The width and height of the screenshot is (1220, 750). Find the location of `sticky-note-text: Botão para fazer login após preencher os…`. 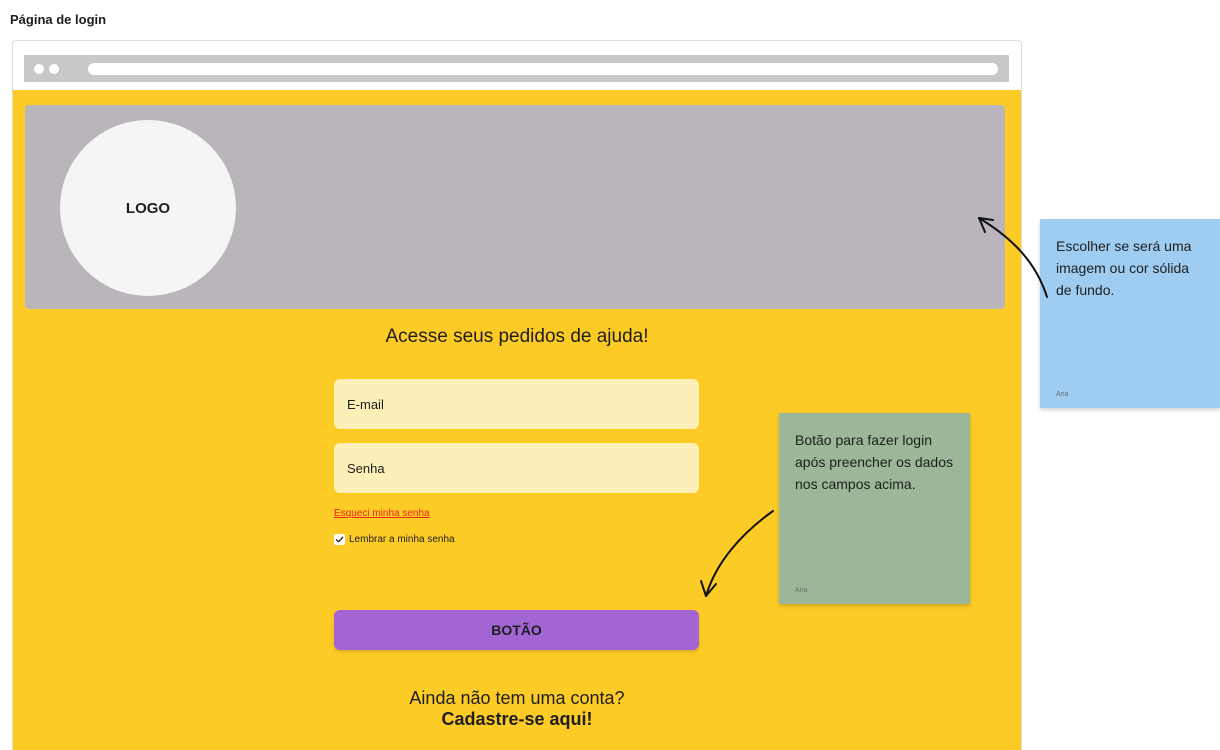

sticky-note-text: Botão para fazer login após preencher os… is located at coordinates (874, 462).